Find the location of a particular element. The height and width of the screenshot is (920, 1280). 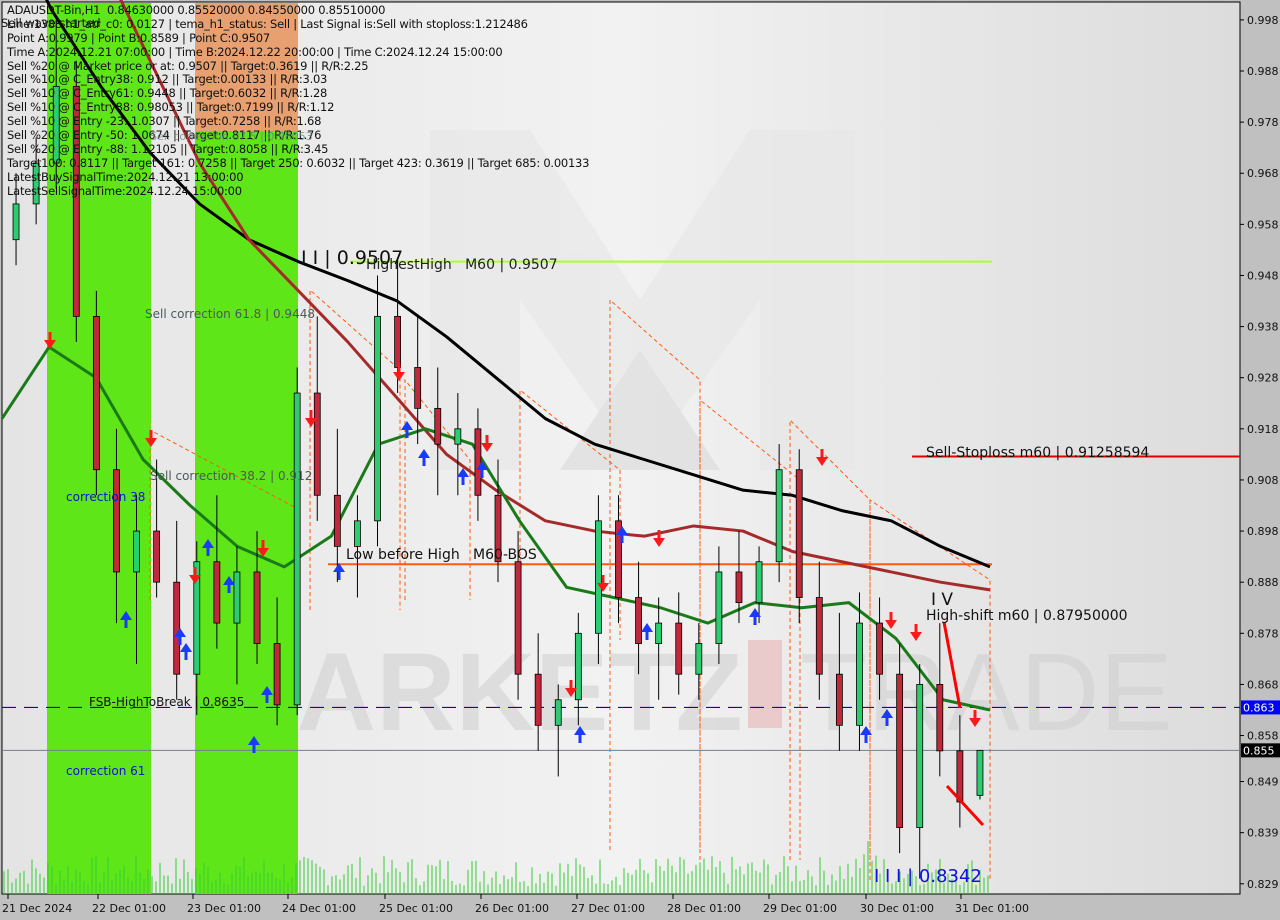

y-tick-label: 0.968 is located at coordinates (1263, 173).